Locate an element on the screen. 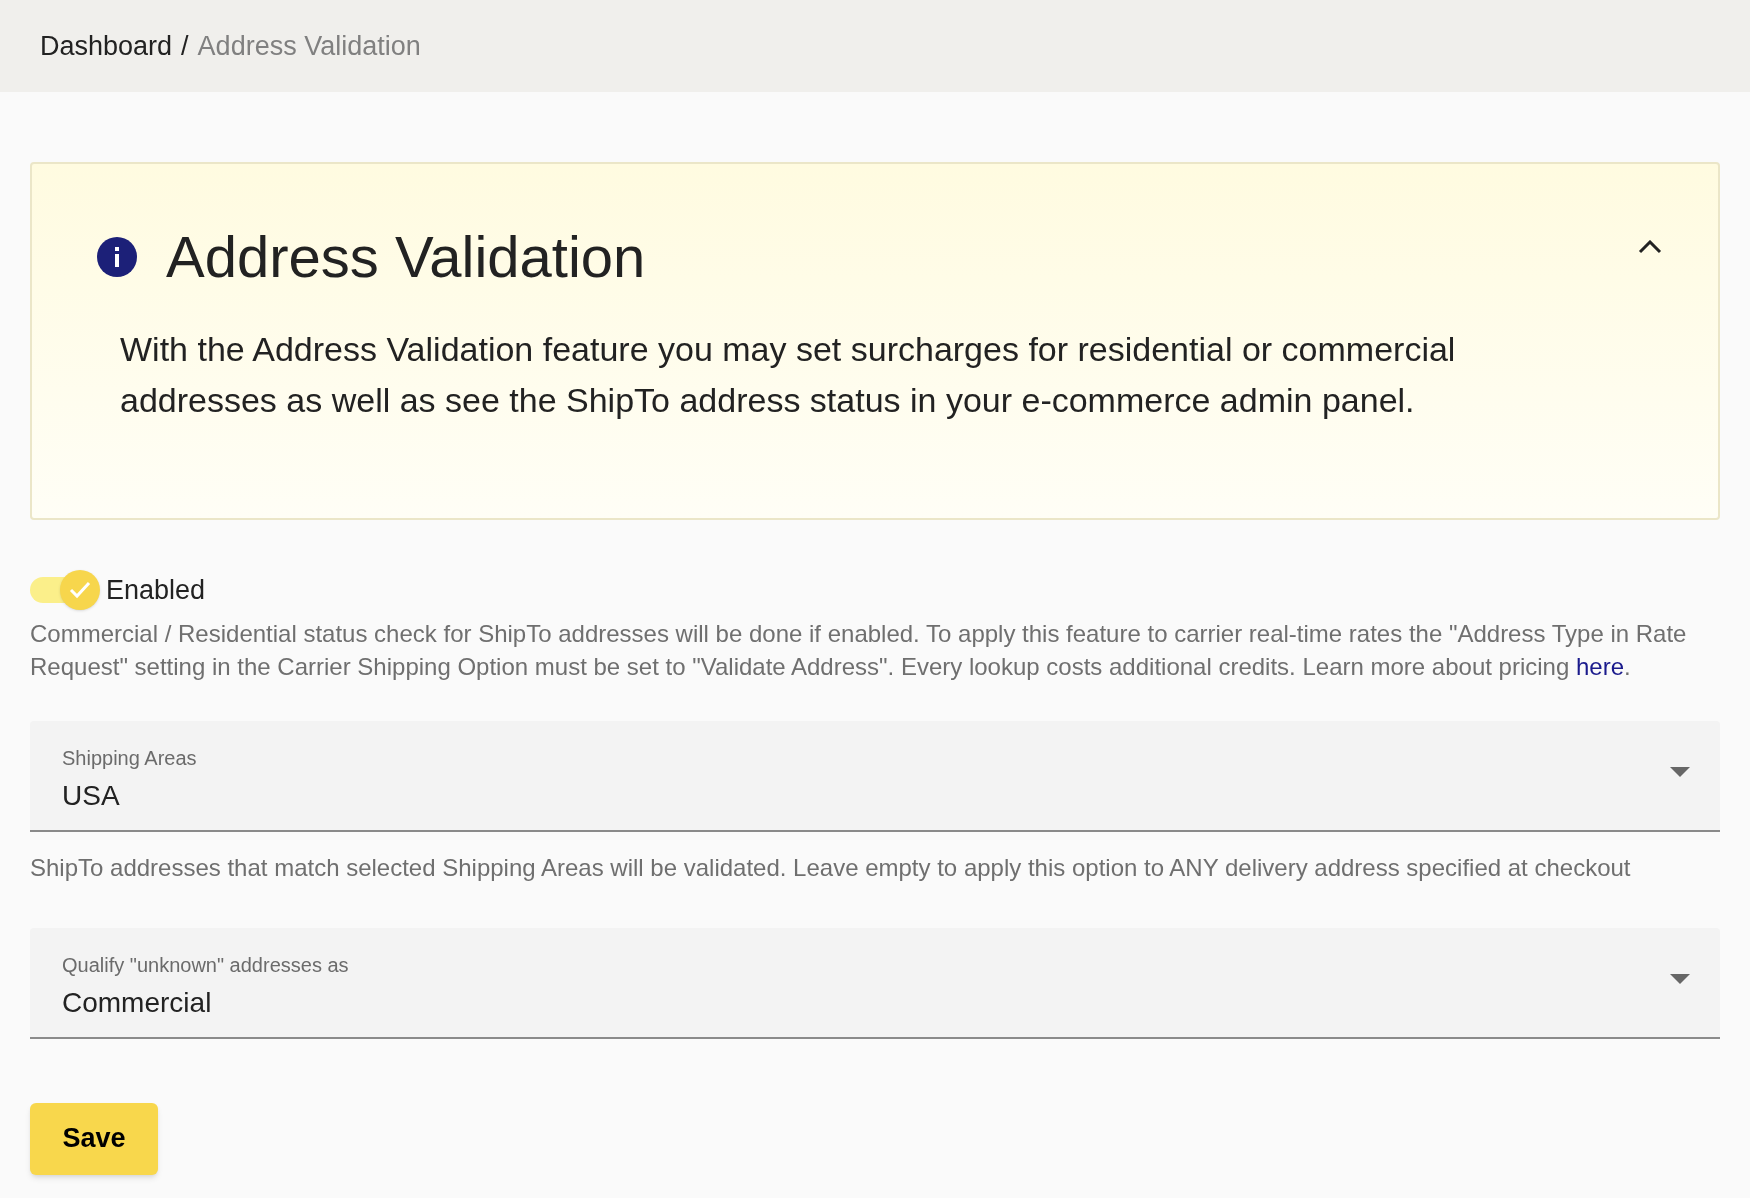 The height and width of the screenshot is (1198, 1750). checkmark-icon is located at coordinates (80, 590).